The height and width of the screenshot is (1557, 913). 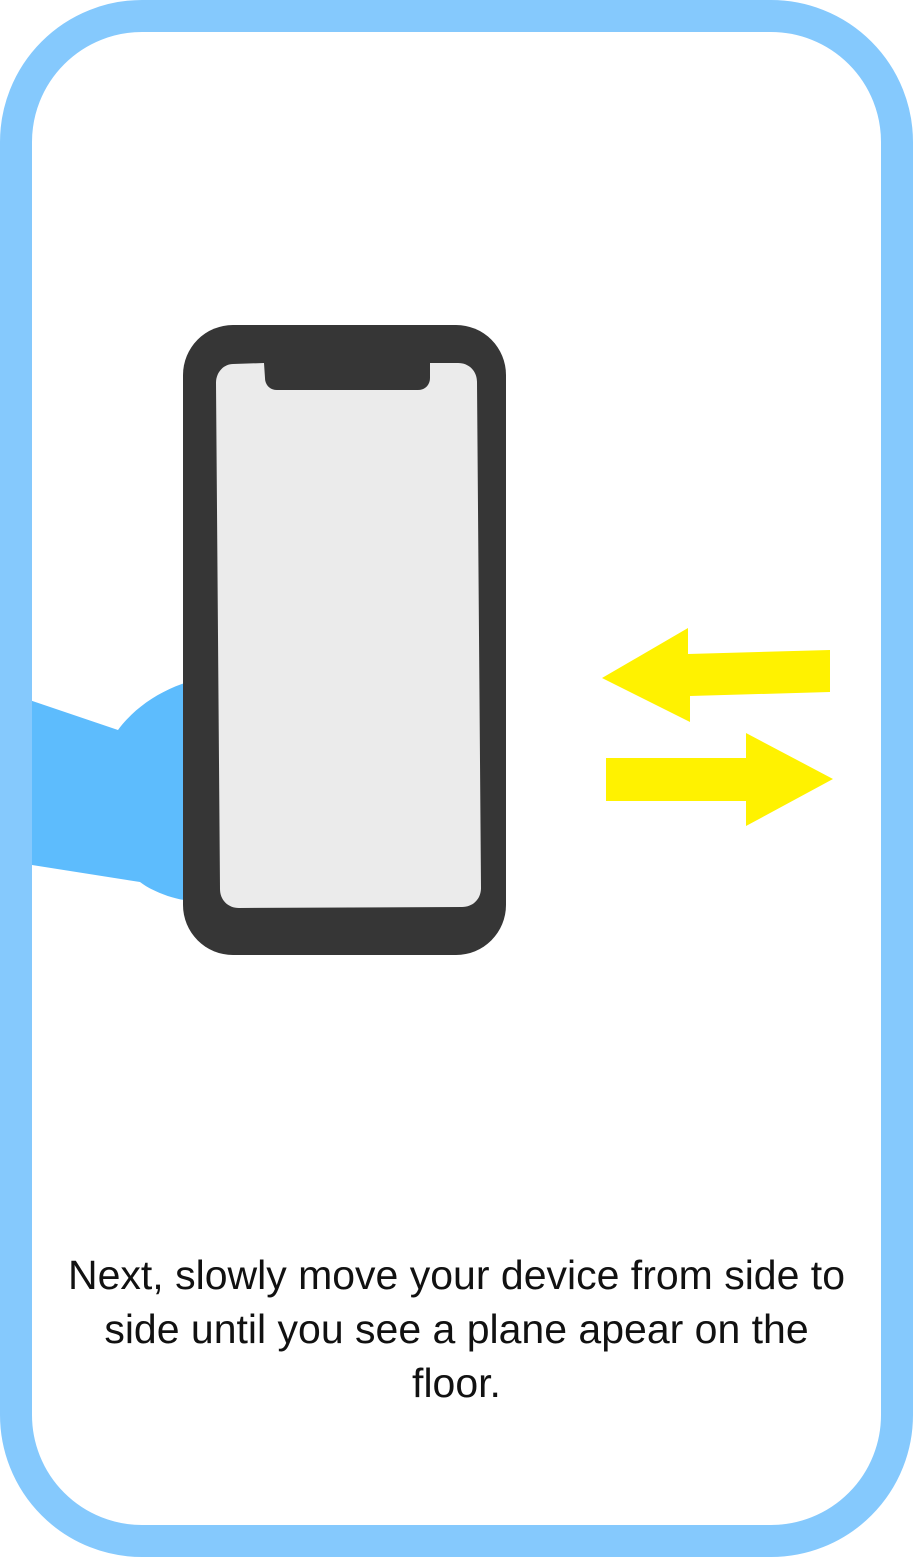 What do you see at coordinates (344, 640) in the screenshot?
I see `phone-icon` at bounding box center [344, 640].